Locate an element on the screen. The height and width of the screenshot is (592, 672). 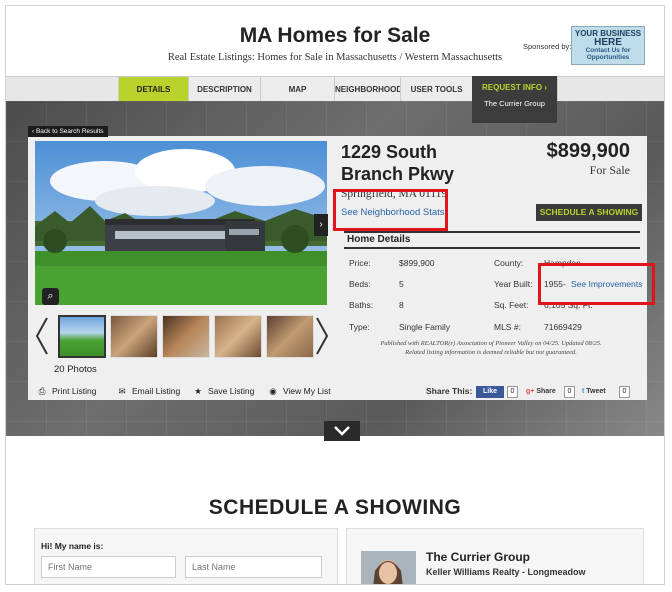
detail-value-mls: 71669429 is located at coordinates (563, 327).